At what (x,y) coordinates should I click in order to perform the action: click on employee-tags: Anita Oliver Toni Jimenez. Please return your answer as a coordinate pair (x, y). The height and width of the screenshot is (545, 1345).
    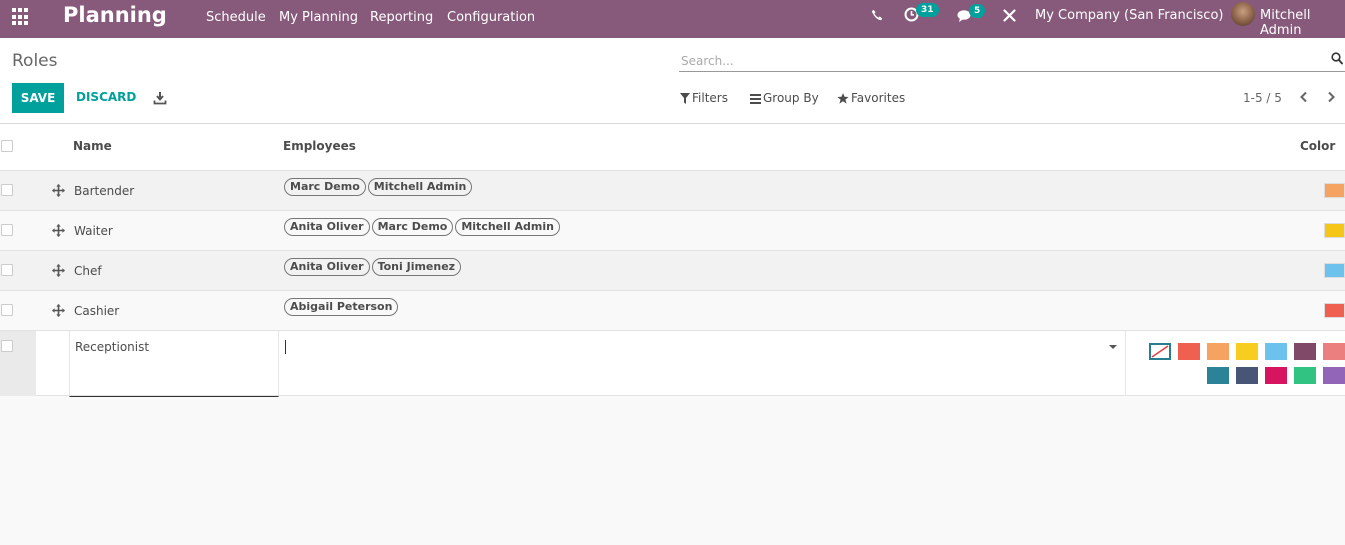
    Looking at the image, I should click on (373, 267).